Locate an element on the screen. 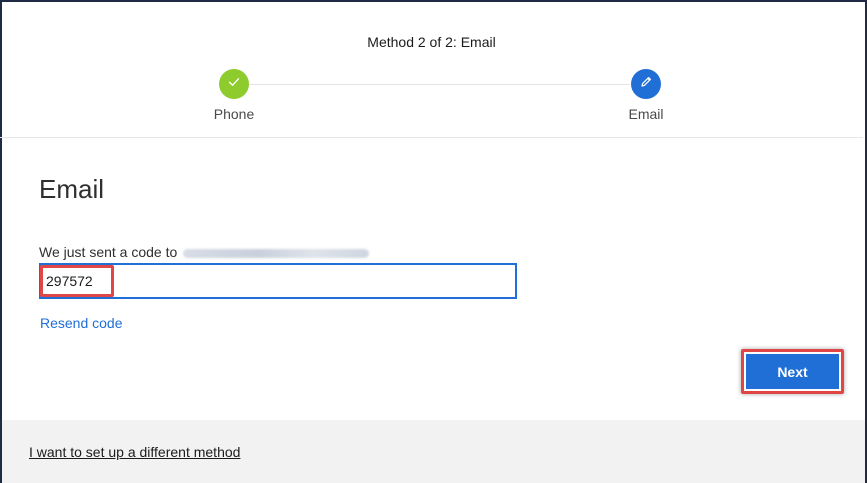 The width and height of the screenshot is (867, 483). step-label-email: Email is located at coordinates (646, 114).